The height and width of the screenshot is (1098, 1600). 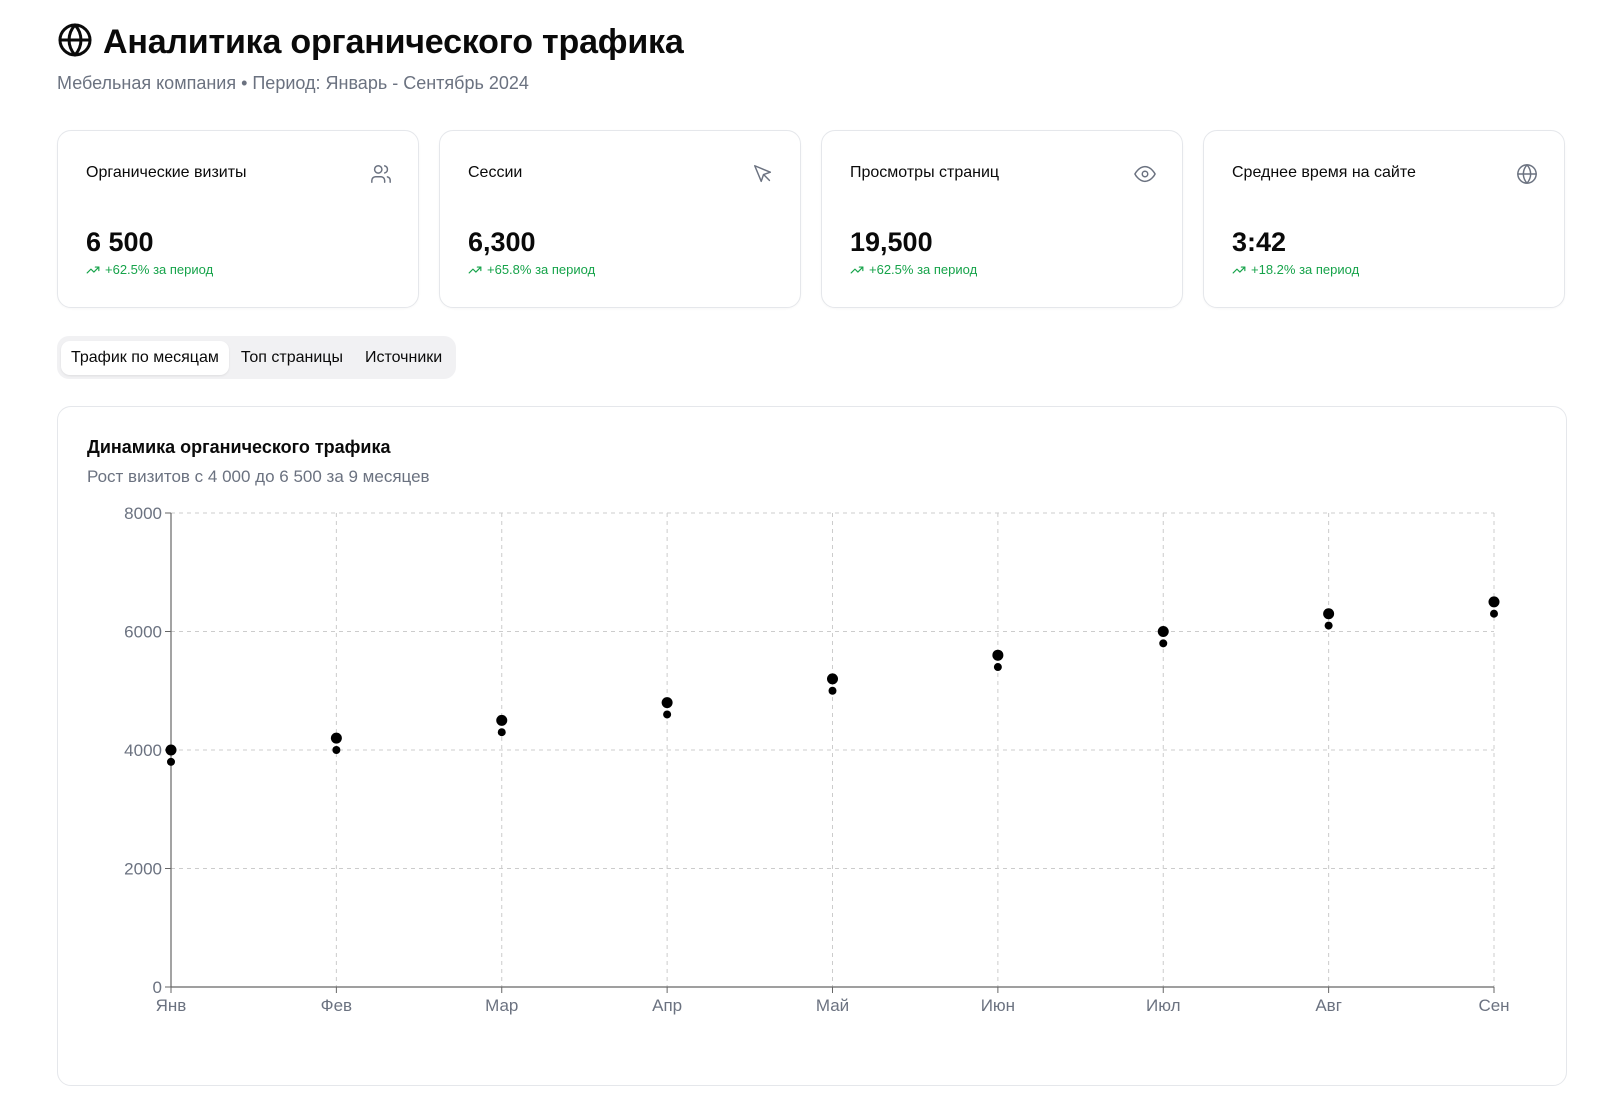 I want to click on x-tick-label: Июн, so click(x=998, y=1005).